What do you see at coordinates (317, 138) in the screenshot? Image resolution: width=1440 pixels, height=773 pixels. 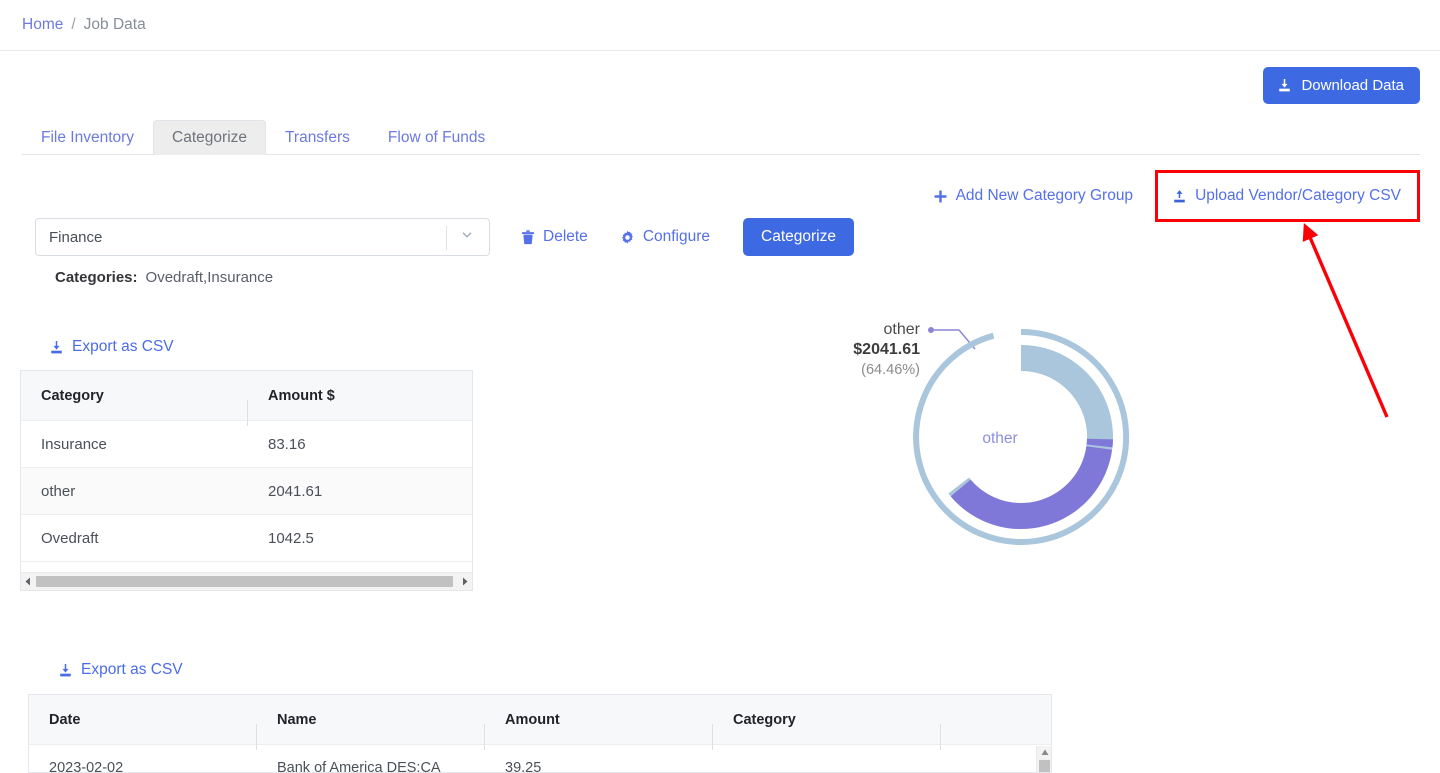 I see `tab-transfers: Transfers` at bounding box center [317, 138].